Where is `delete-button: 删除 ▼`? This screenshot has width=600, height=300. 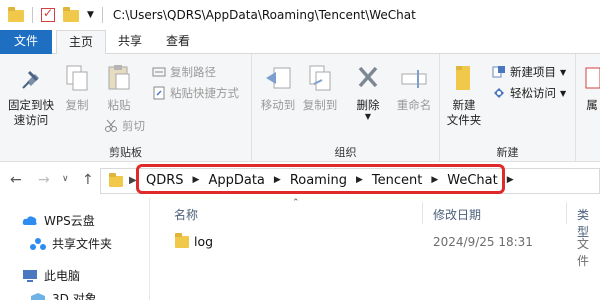 delete-button: 删除 ▼ is located at coordinates (368, 91).